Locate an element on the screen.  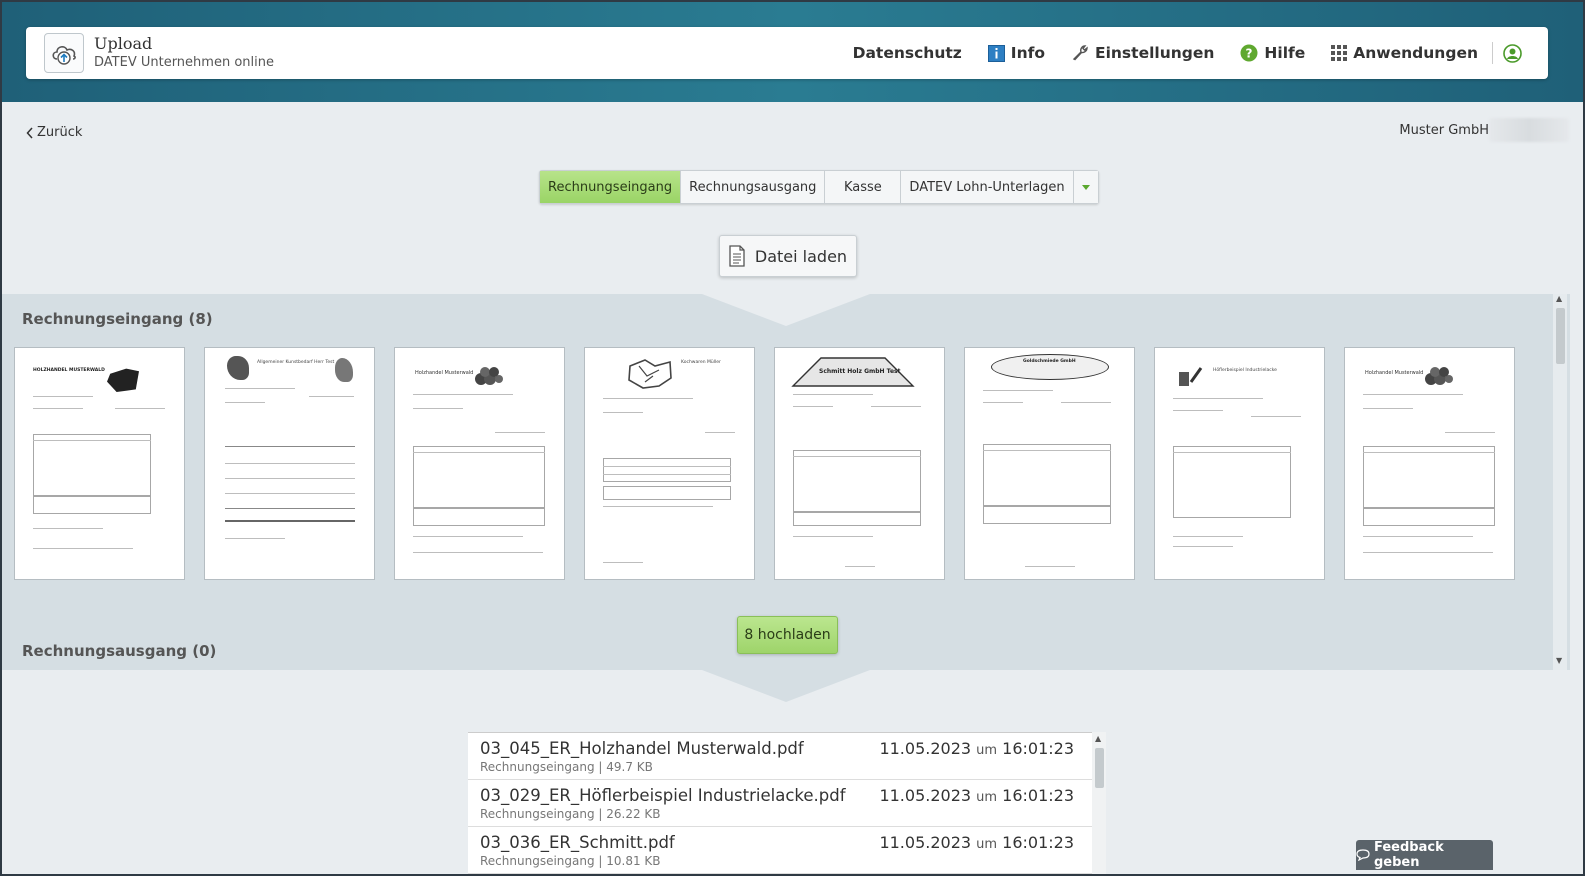
nav-hilfe: ? Hilfe is located at coordinates (1272, 53).